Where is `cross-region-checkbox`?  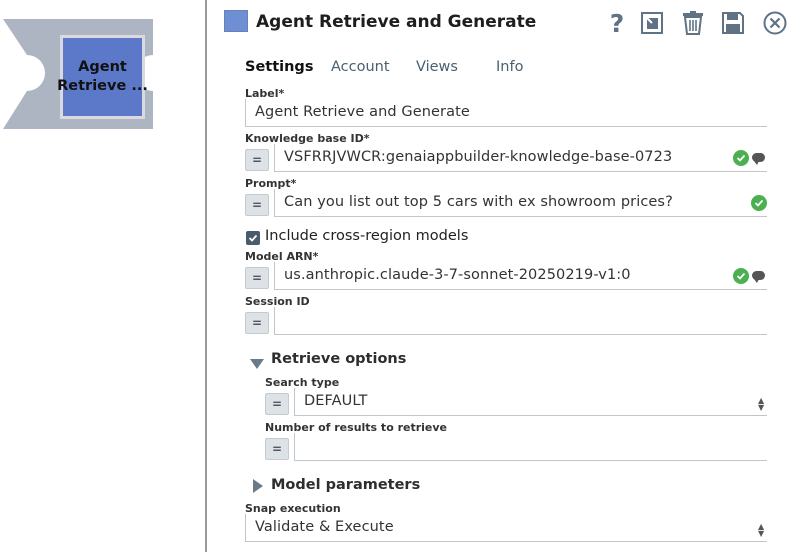
cross-region-checkbox is located at coordinates (253, 238).